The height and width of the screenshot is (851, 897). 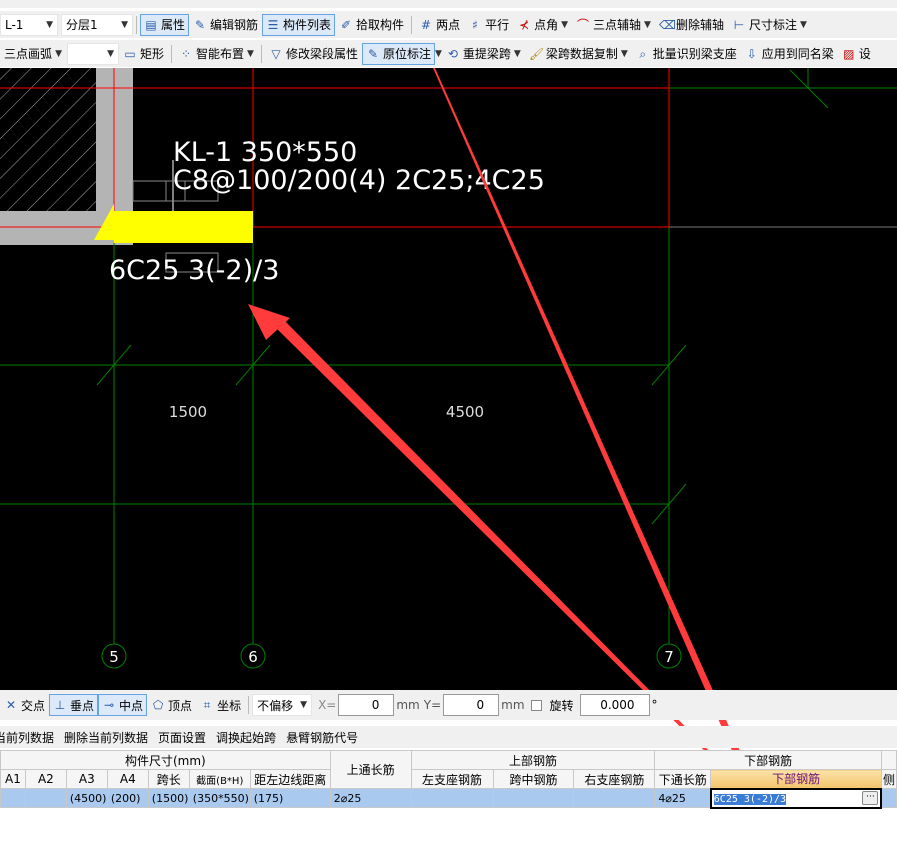 What do you see at coordinates (261, 53) in the screenshot?
I see `divider` at bounding box center [261, 53].